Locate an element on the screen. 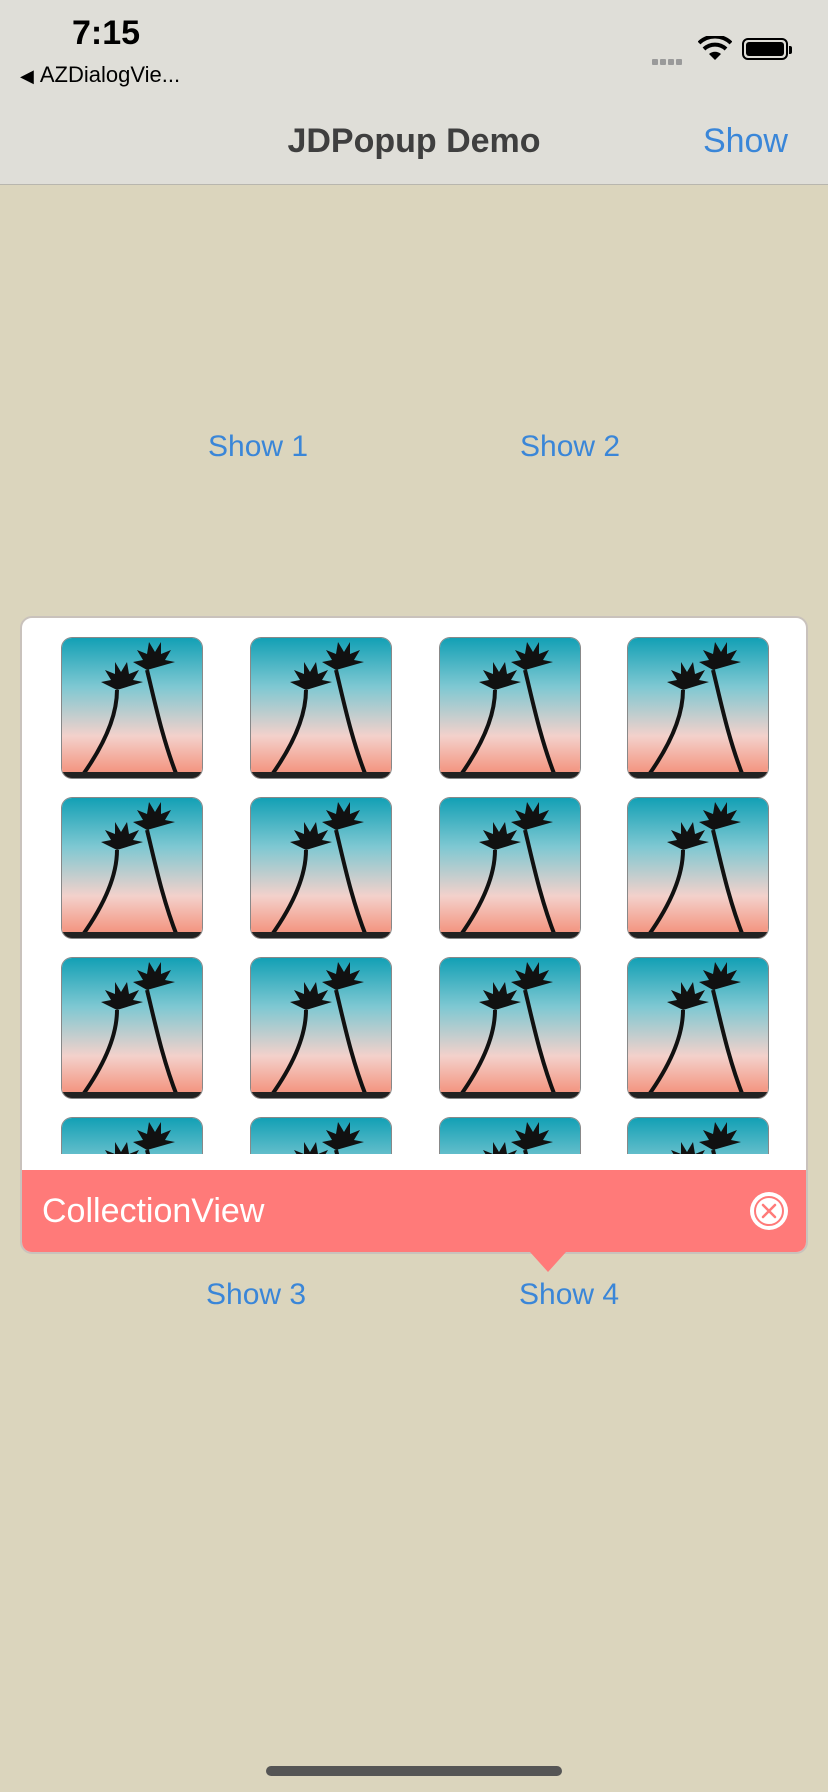 This screenshot has width=828, height=1792. status-time: 7:15 is located at coordinates (106, 33).